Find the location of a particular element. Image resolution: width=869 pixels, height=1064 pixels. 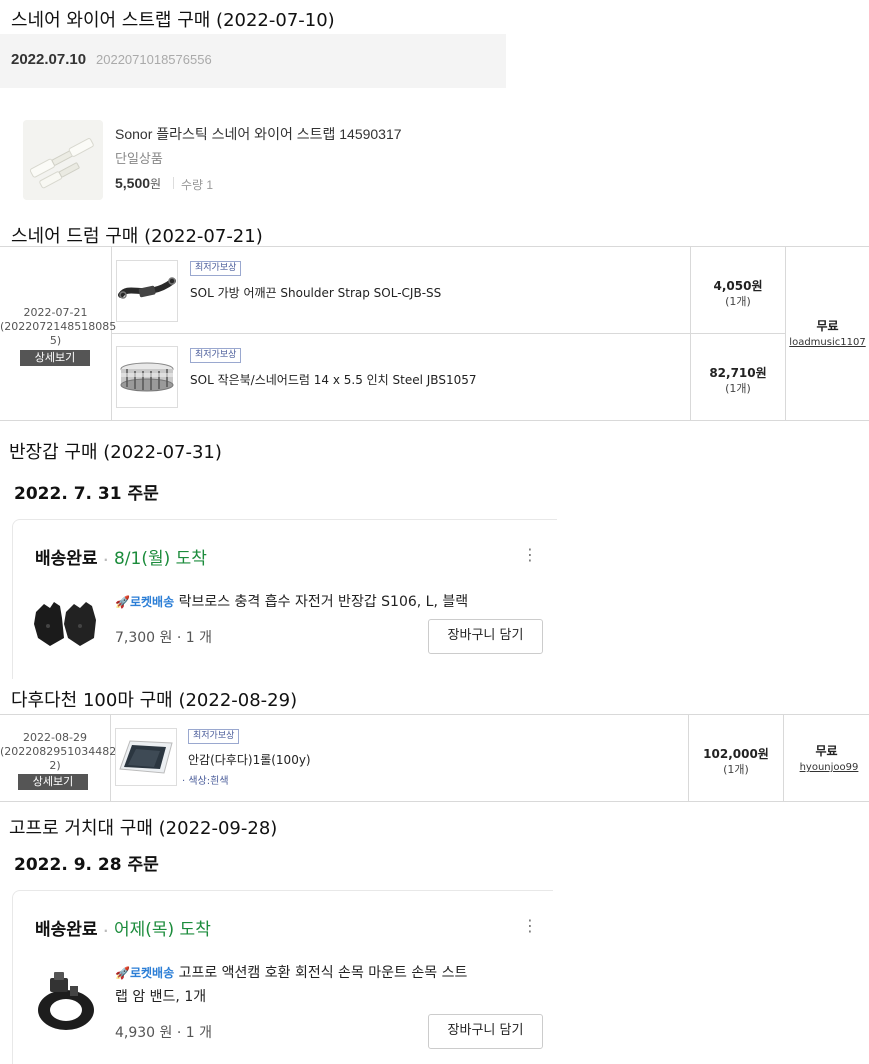

snare-drum-image is located at coordinates (147, 377).